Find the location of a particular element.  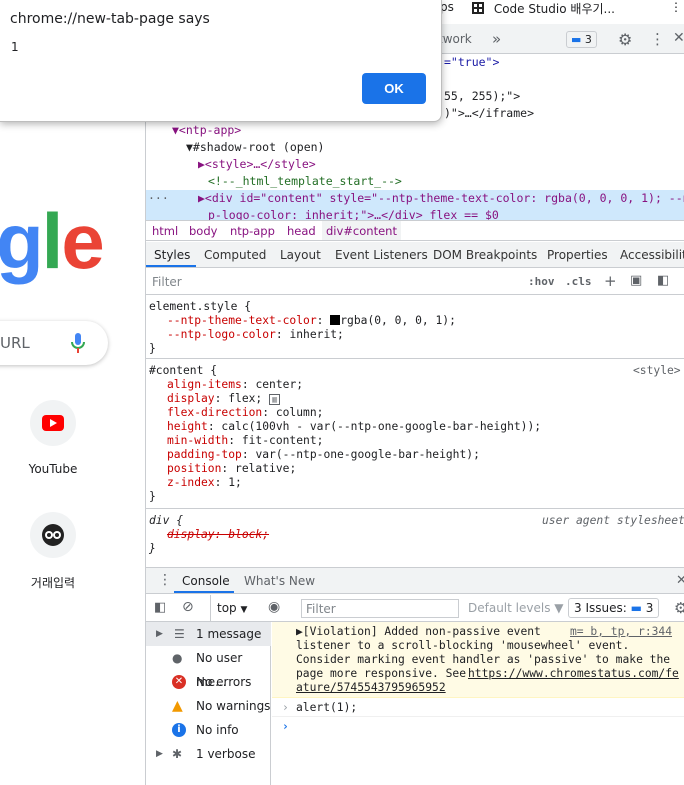

kebab-menu-icon: ⋮ is located at coordinates (657, 39).